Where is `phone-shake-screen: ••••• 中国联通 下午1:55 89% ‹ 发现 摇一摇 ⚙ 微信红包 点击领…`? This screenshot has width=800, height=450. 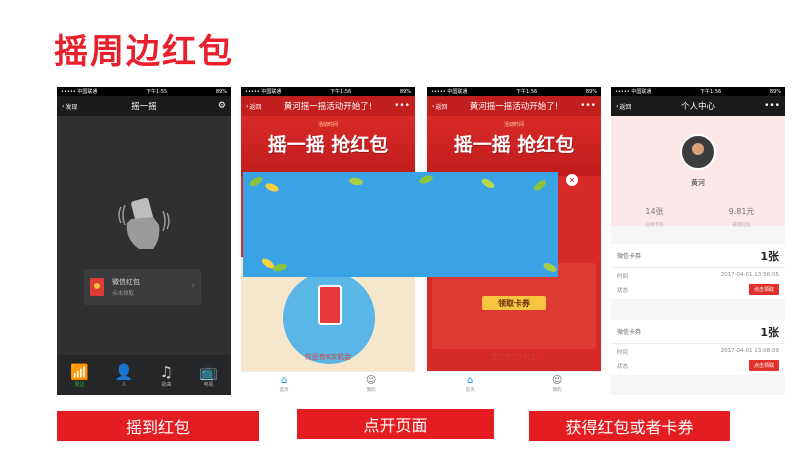 phone-shake-screen: ••••• 中国联通 下午1:55 89% ‹ 发现 摇一摇 ⚙ 微信红包 点击领… is located at coordinates (144, 241).